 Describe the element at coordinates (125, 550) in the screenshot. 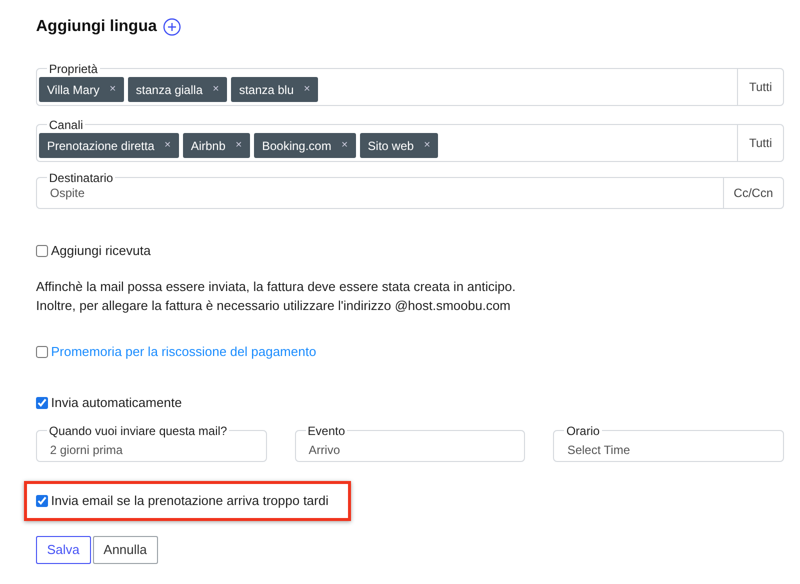

I see `cancel-button: Annulla` at that location.